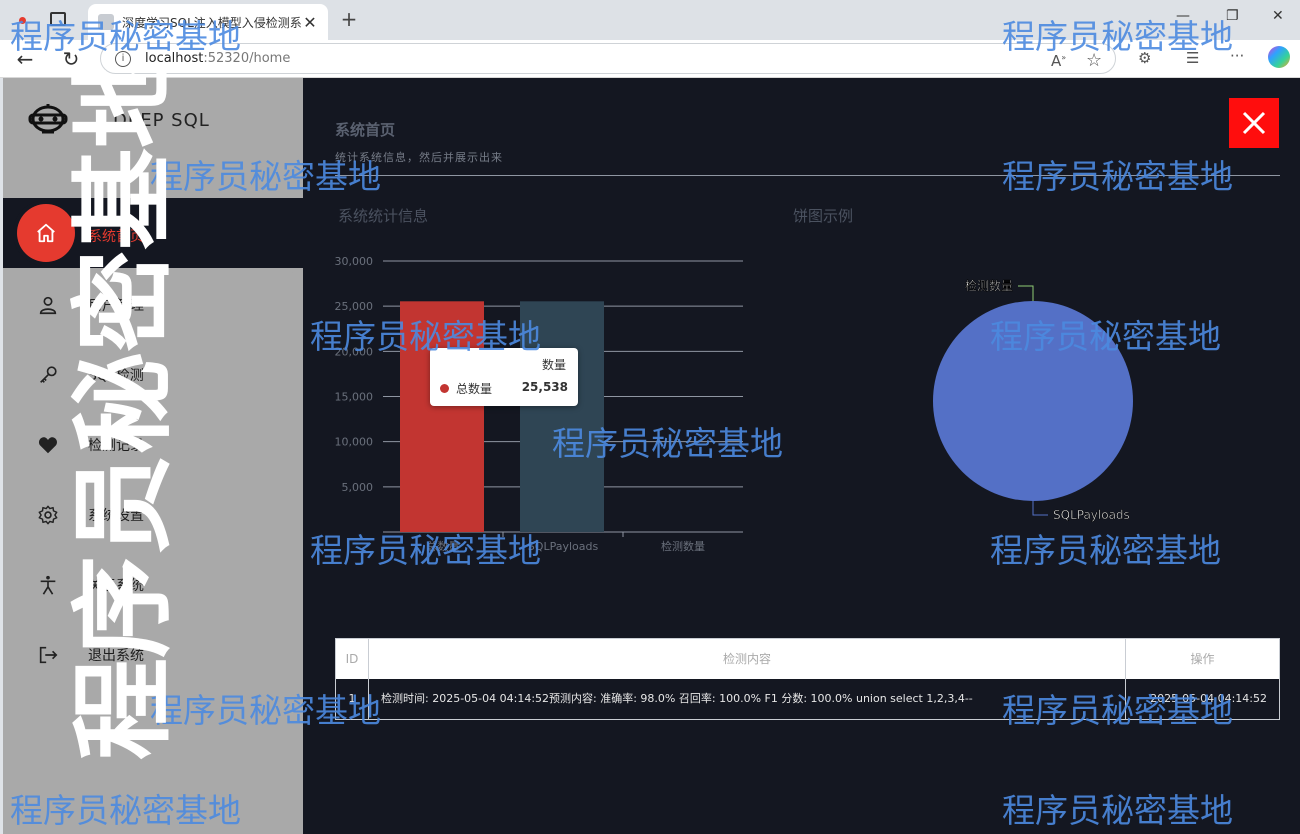 This screenshot has height=834, width=1300. What do you see at coordinates (365, 130) in the screenshot?
I see `page-title: 系统首页` at bounding box center [365, 130].